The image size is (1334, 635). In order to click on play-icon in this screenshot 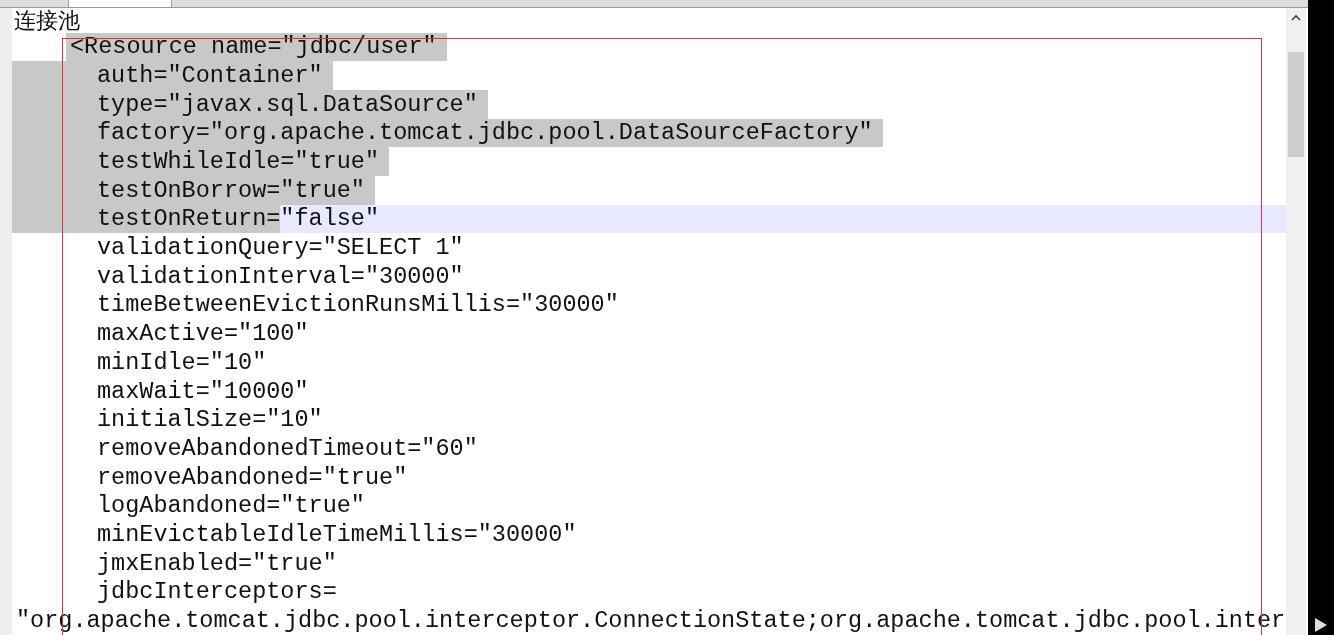, I will do `click(1321, 625)`.